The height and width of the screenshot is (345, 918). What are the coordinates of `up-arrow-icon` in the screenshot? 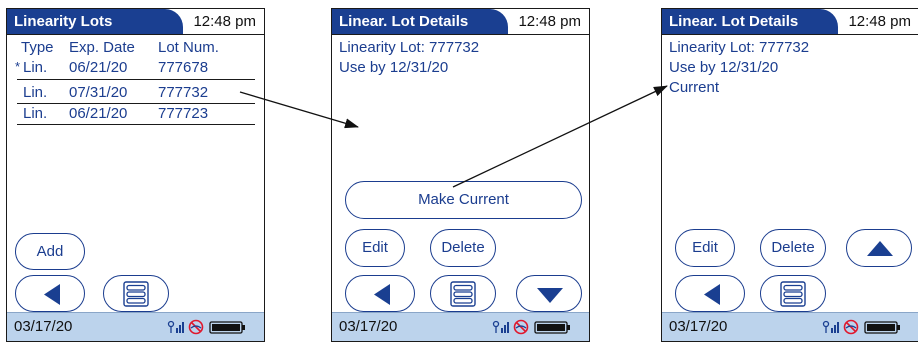 It's located at (880, 248).